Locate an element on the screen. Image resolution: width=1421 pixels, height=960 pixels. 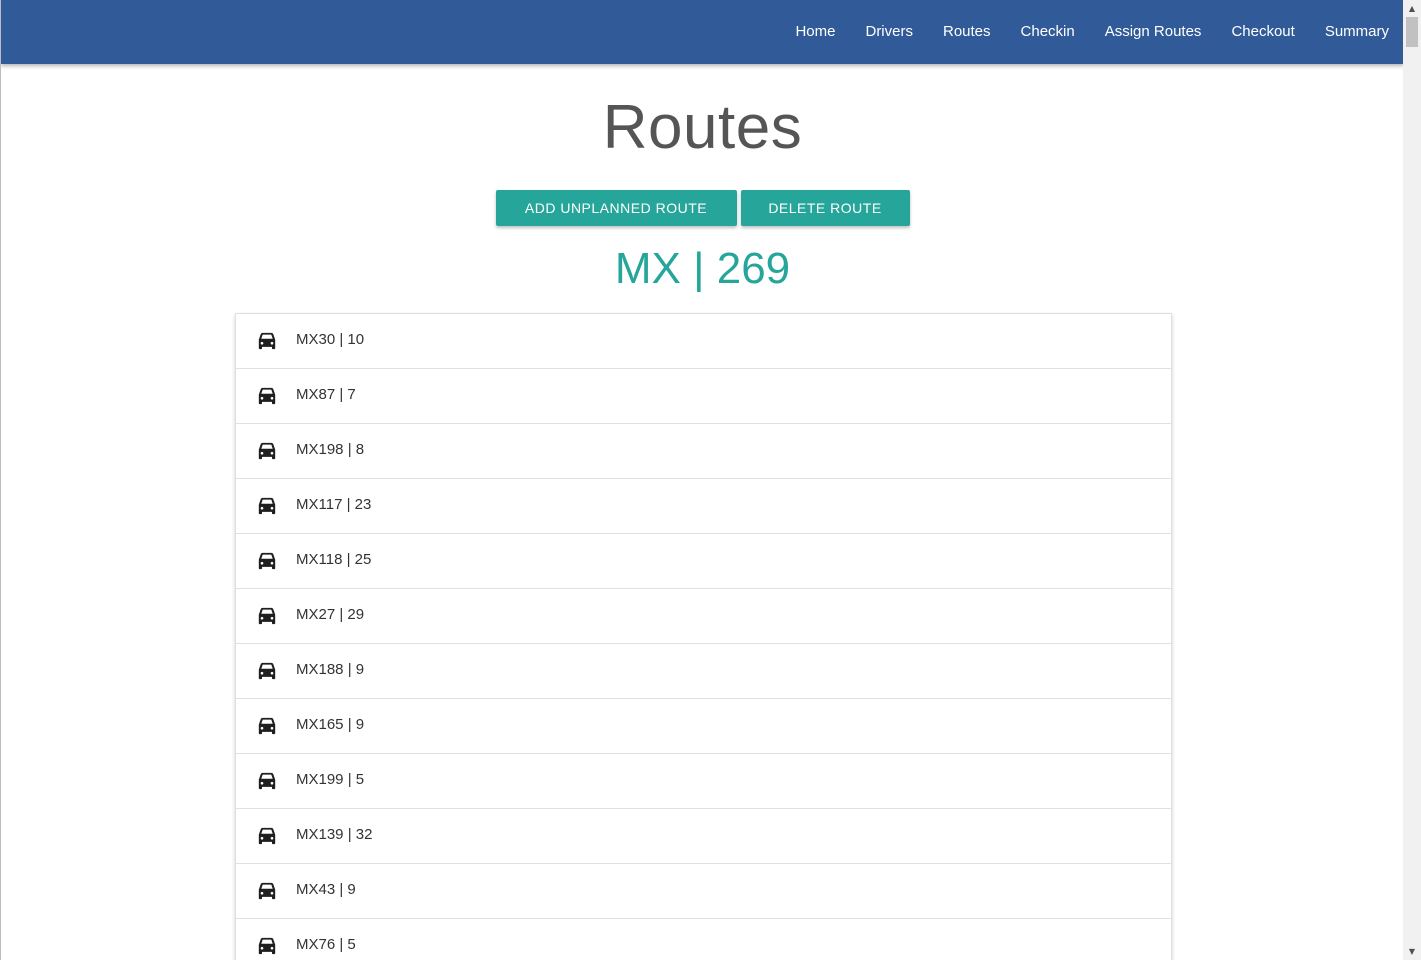
nav-routes: Routes is located at coordinates (967, 32).